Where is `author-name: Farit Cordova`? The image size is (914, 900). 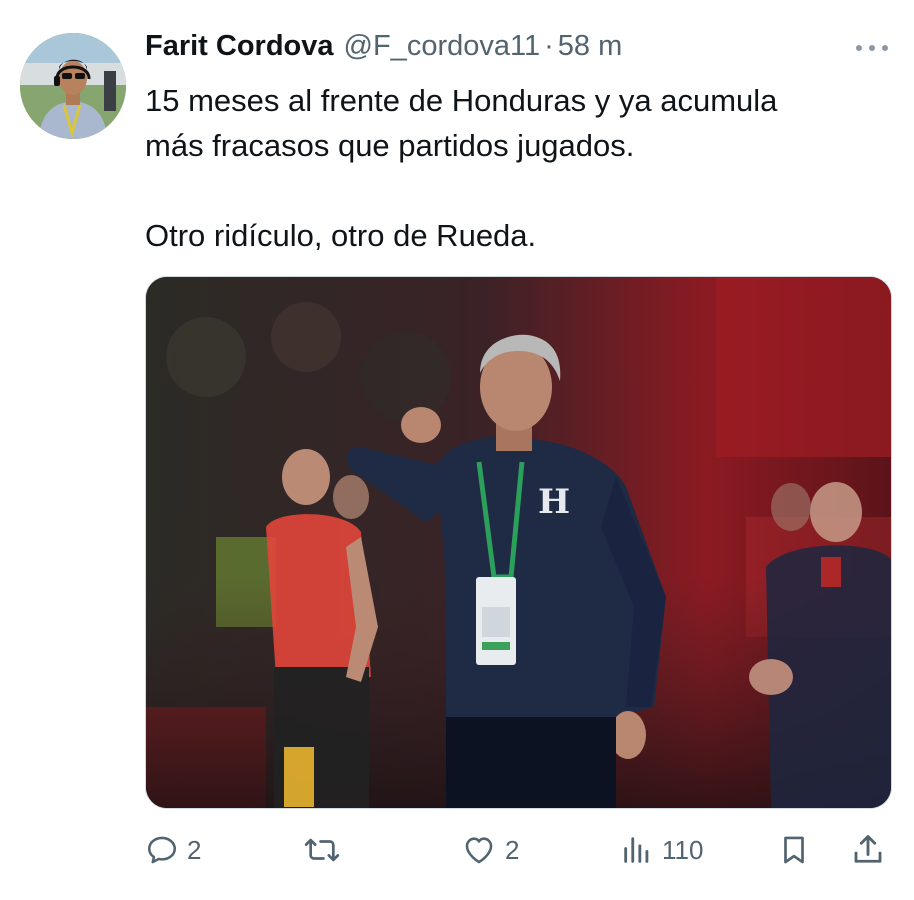 author-name: Farit Cordova is located at coordinates (239, 46).